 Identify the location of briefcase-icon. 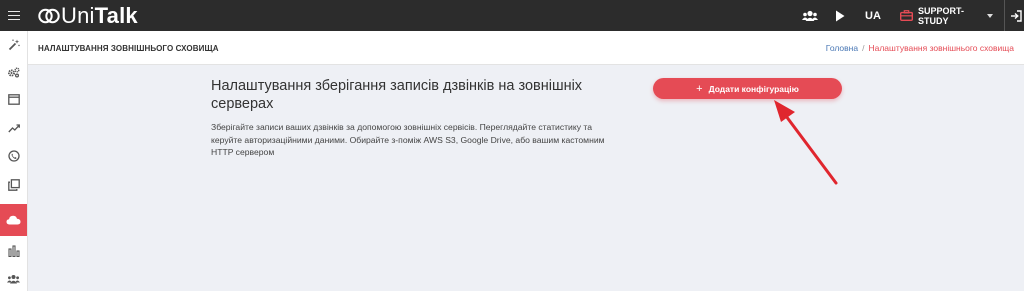
(906, 15).